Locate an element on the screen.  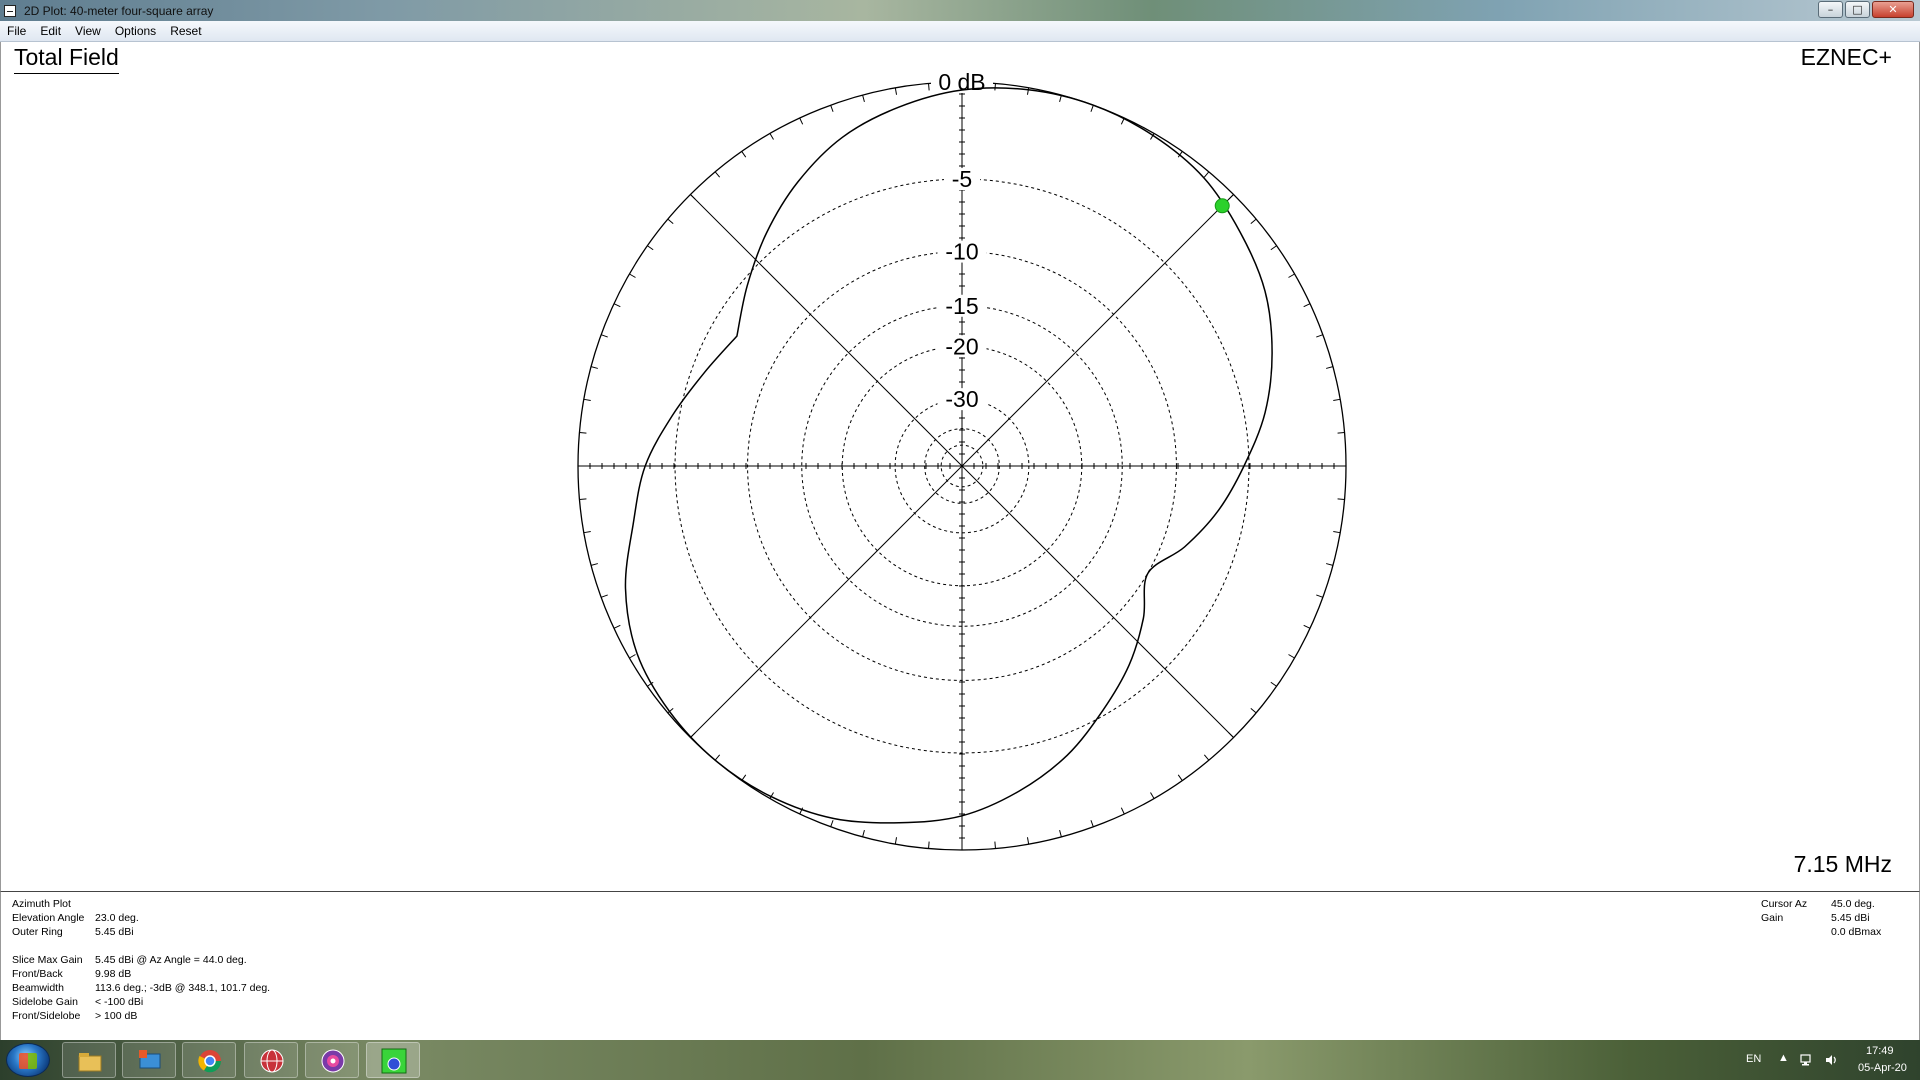
info-label: Front/Back is located at coordinates (37, 974).